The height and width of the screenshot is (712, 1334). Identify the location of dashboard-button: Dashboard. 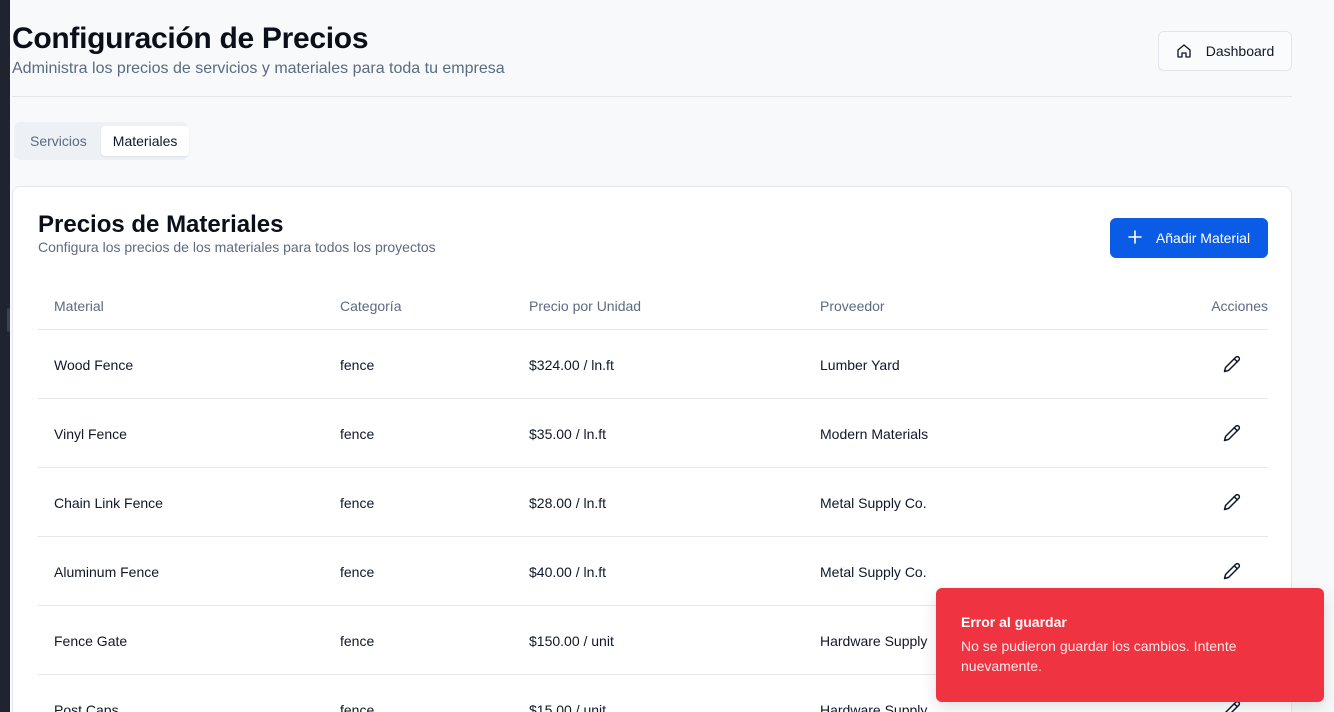
(1225, 51).